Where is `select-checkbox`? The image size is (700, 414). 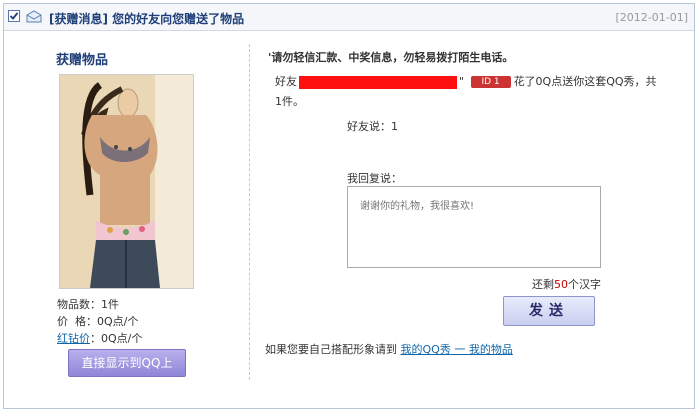 select-checkbox is located at coordinates (14, 16).